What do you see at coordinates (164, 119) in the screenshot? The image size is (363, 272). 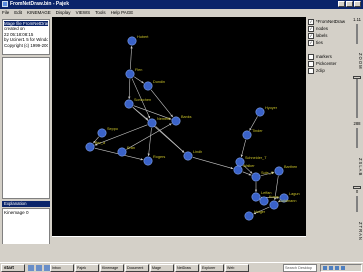 I see `graph-node-label: Nemeth` at bounding box center [164, 119].